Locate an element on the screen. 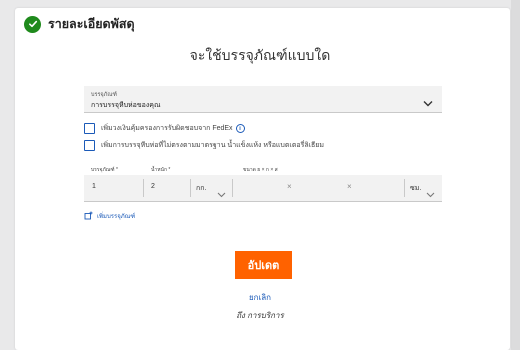  add-package-link: เพิ่มบรรจุภัณฑ์ is located at coordinates (109, 216).